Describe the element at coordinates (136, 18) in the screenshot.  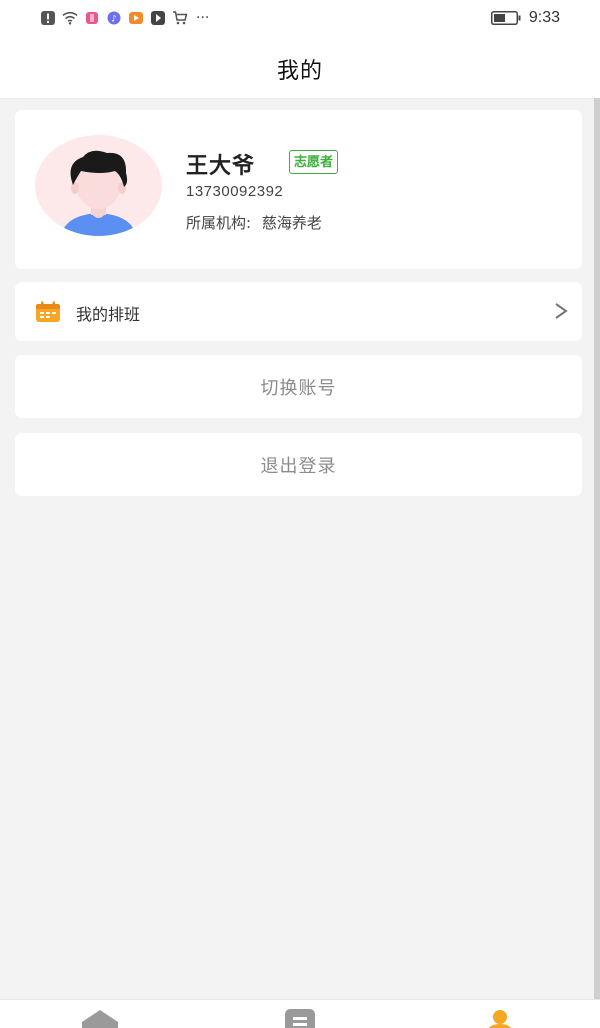
I see `video-icon` at that location.